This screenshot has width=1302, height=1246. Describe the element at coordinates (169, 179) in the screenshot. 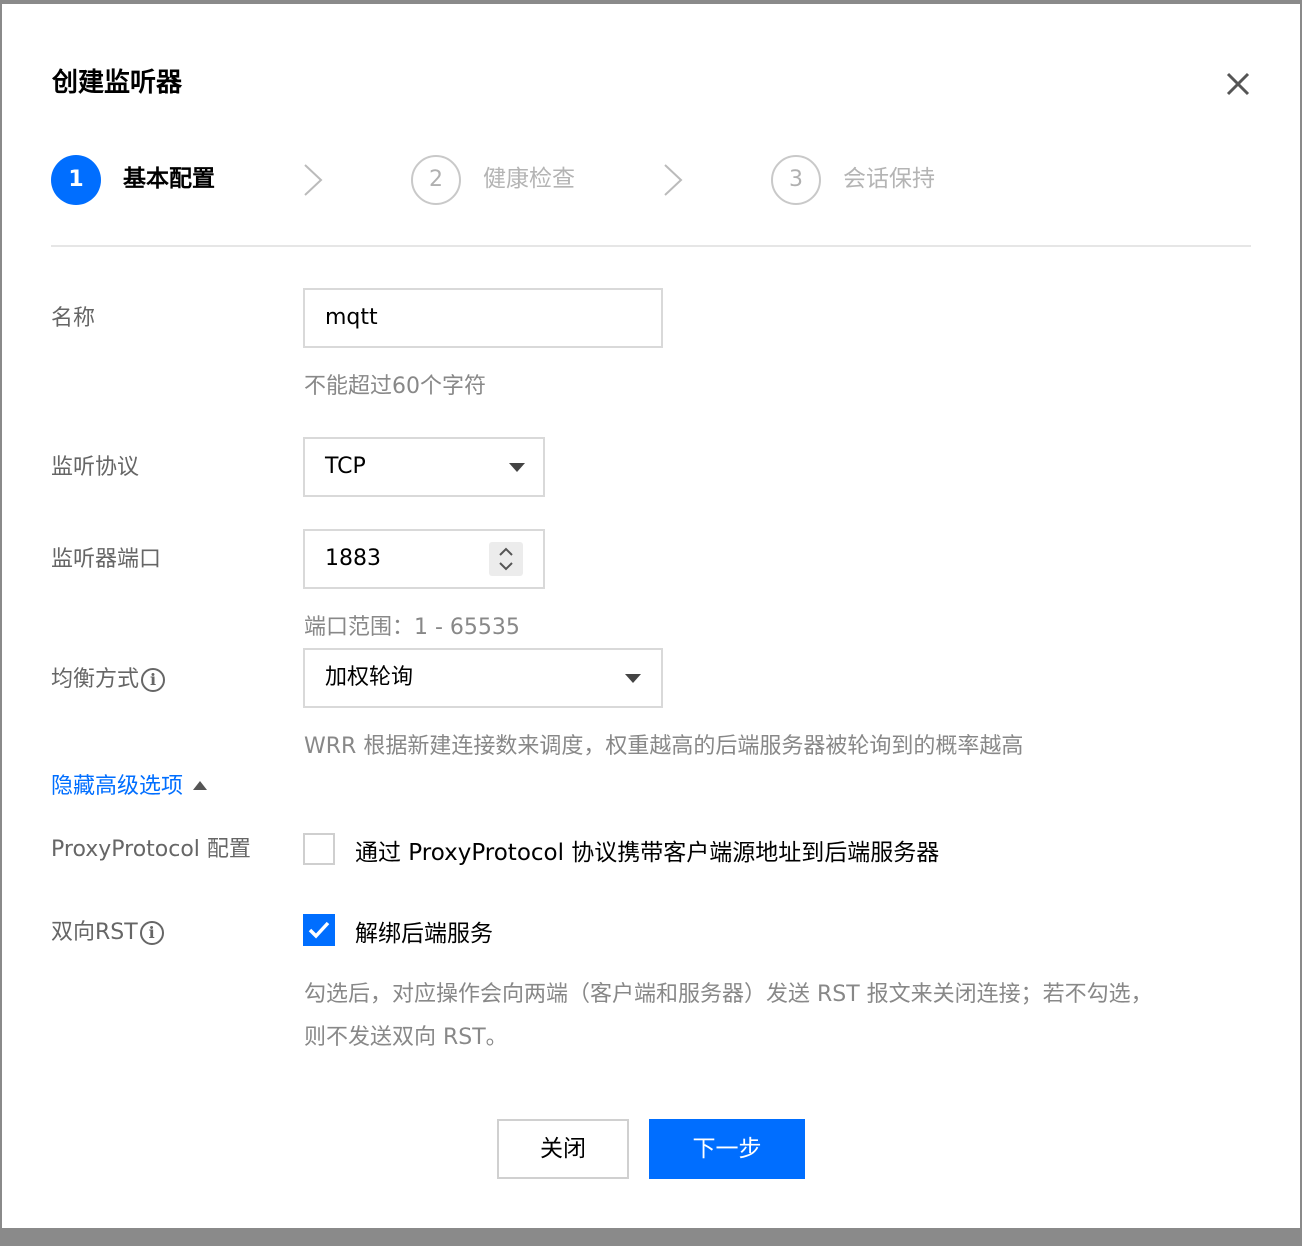

I see `step-1-label: 基本配置` at that location.